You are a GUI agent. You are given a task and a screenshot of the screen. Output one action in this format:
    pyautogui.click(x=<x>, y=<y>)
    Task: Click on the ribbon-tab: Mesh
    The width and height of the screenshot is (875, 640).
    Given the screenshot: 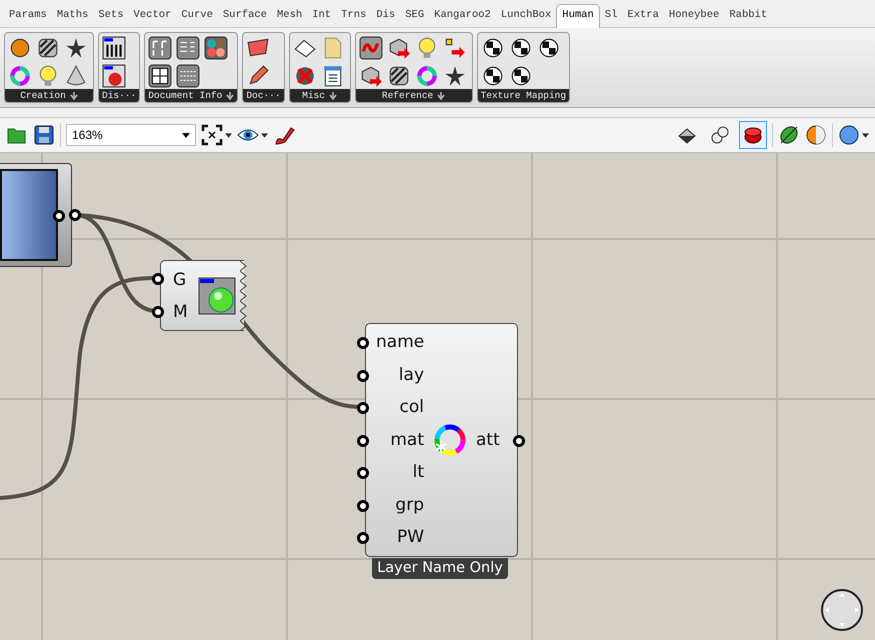 What is the action you would take?
    pyautogui.click(x=290, y=16)
    